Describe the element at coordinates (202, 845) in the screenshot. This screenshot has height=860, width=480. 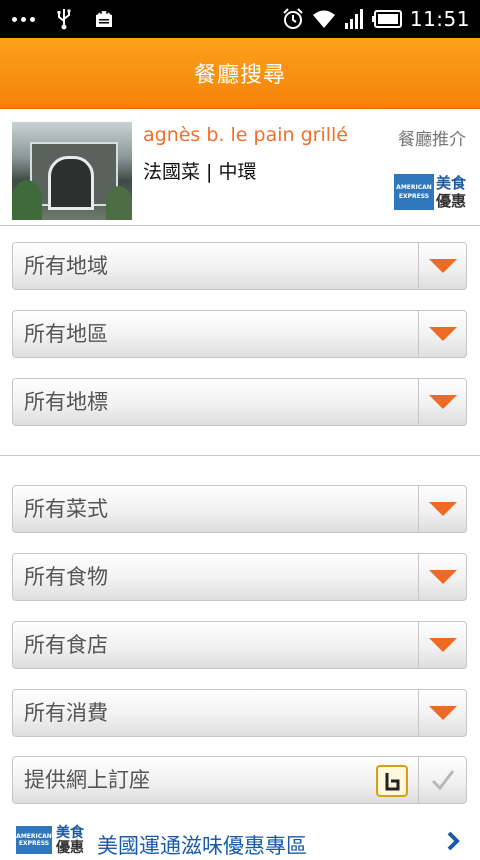
I see `amex-banner-link: 美國運通滋味優惠專區` at that location.